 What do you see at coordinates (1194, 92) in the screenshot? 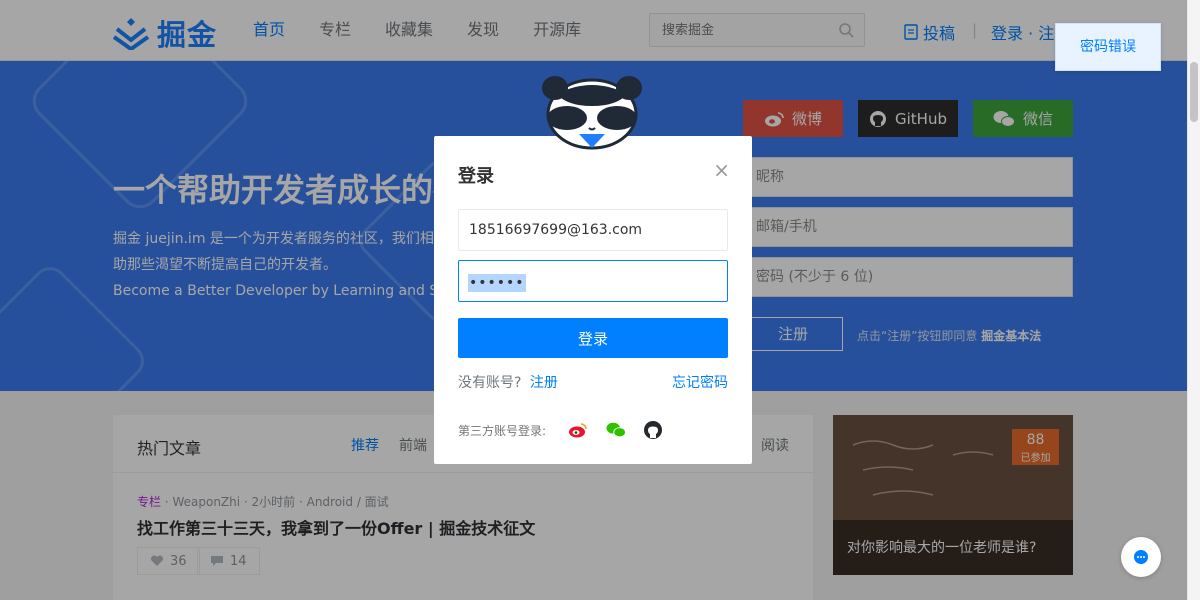
I see `scrollbar-thumb` at bounding box center [1194, 92].